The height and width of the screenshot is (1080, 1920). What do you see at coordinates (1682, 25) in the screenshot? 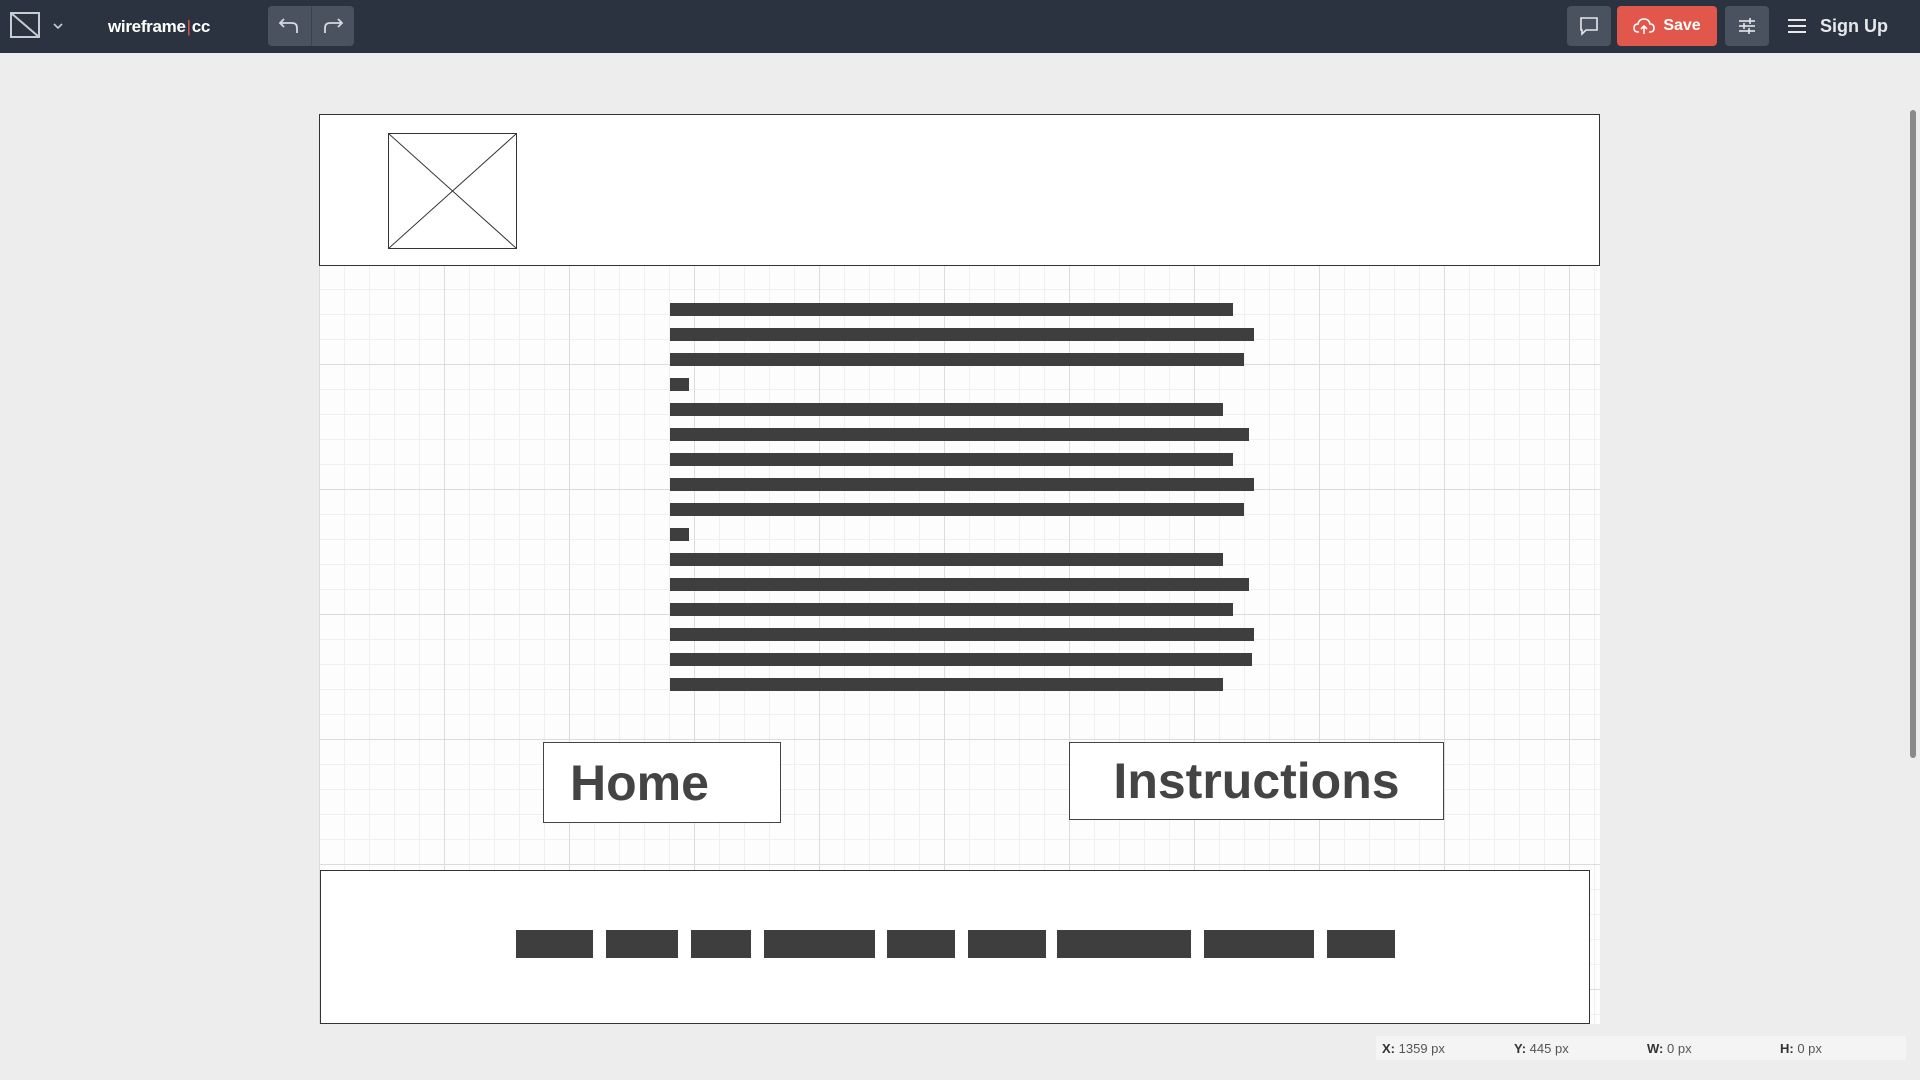
I see `save-button-label: Save` at bounding box center [1682, 25].